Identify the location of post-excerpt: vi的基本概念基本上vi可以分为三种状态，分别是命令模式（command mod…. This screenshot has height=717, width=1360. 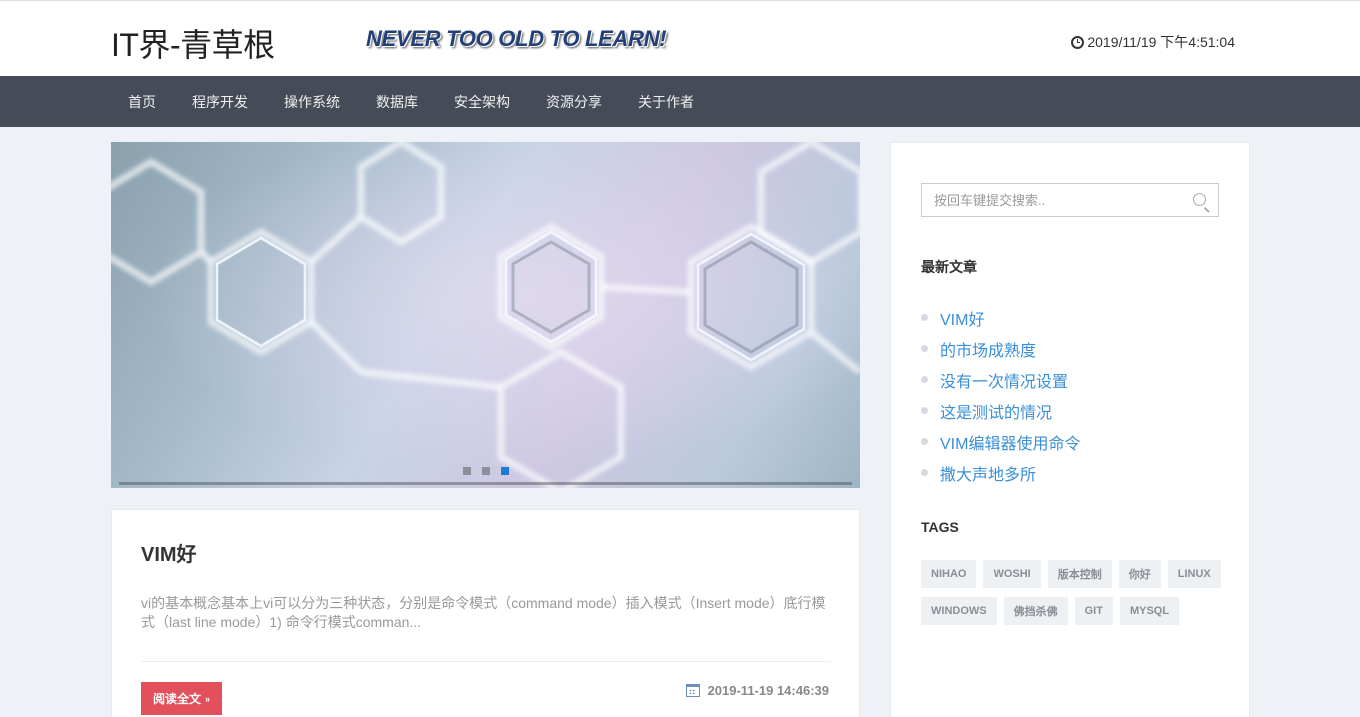
(483, 612).